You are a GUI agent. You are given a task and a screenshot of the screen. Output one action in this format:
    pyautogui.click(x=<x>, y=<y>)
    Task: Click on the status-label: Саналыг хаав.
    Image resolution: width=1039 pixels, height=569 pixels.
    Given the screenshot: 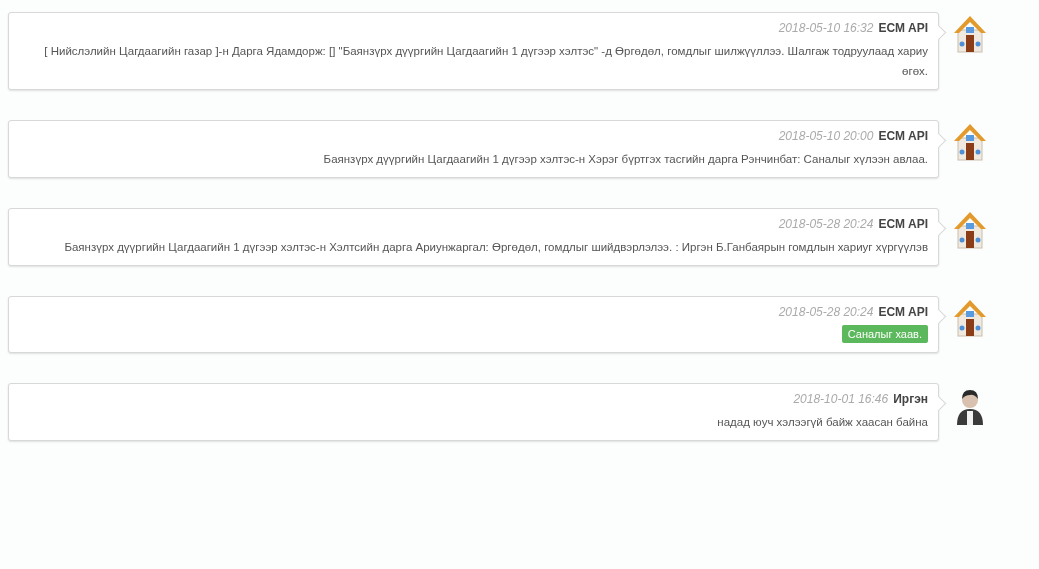 What is the action you would take?
    pyautogui.click(x=884, y=334)
    